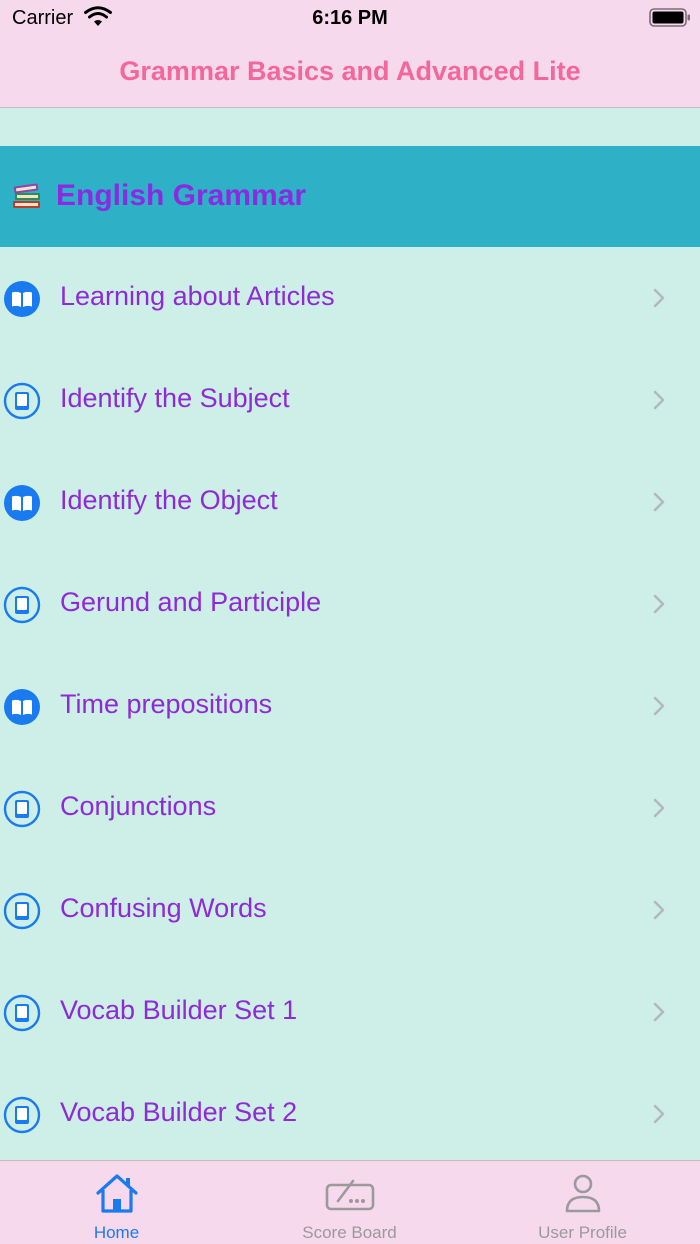 This screenshot has width=700, height=1244. Describe the element at coordinates (175, 398) in the screenshot. I see `list-item-label: Identify the Subject` at that location.